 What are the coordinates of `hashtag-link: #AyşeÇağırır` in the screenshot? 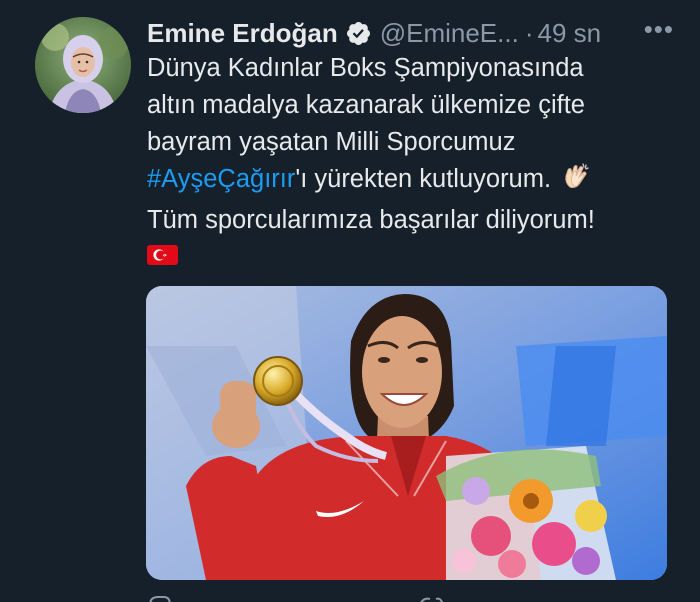 It's located at (221, 179).